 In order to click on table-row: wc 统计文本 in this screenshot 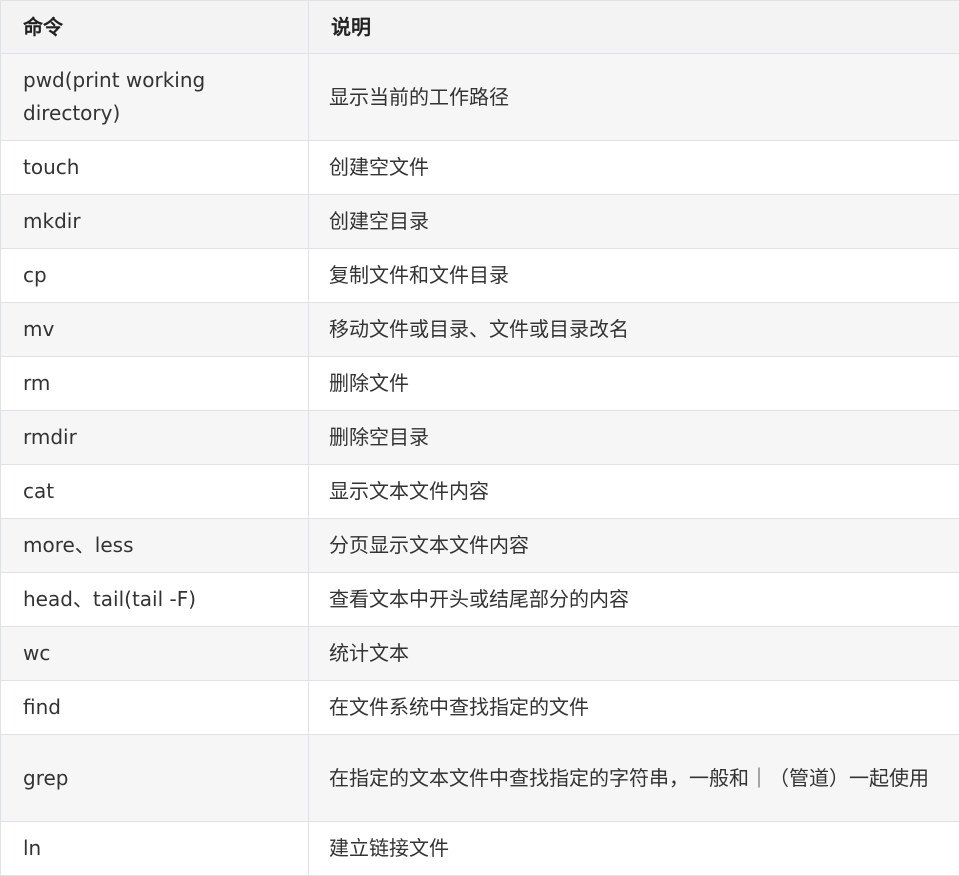, I will do `click(480, 654)`.